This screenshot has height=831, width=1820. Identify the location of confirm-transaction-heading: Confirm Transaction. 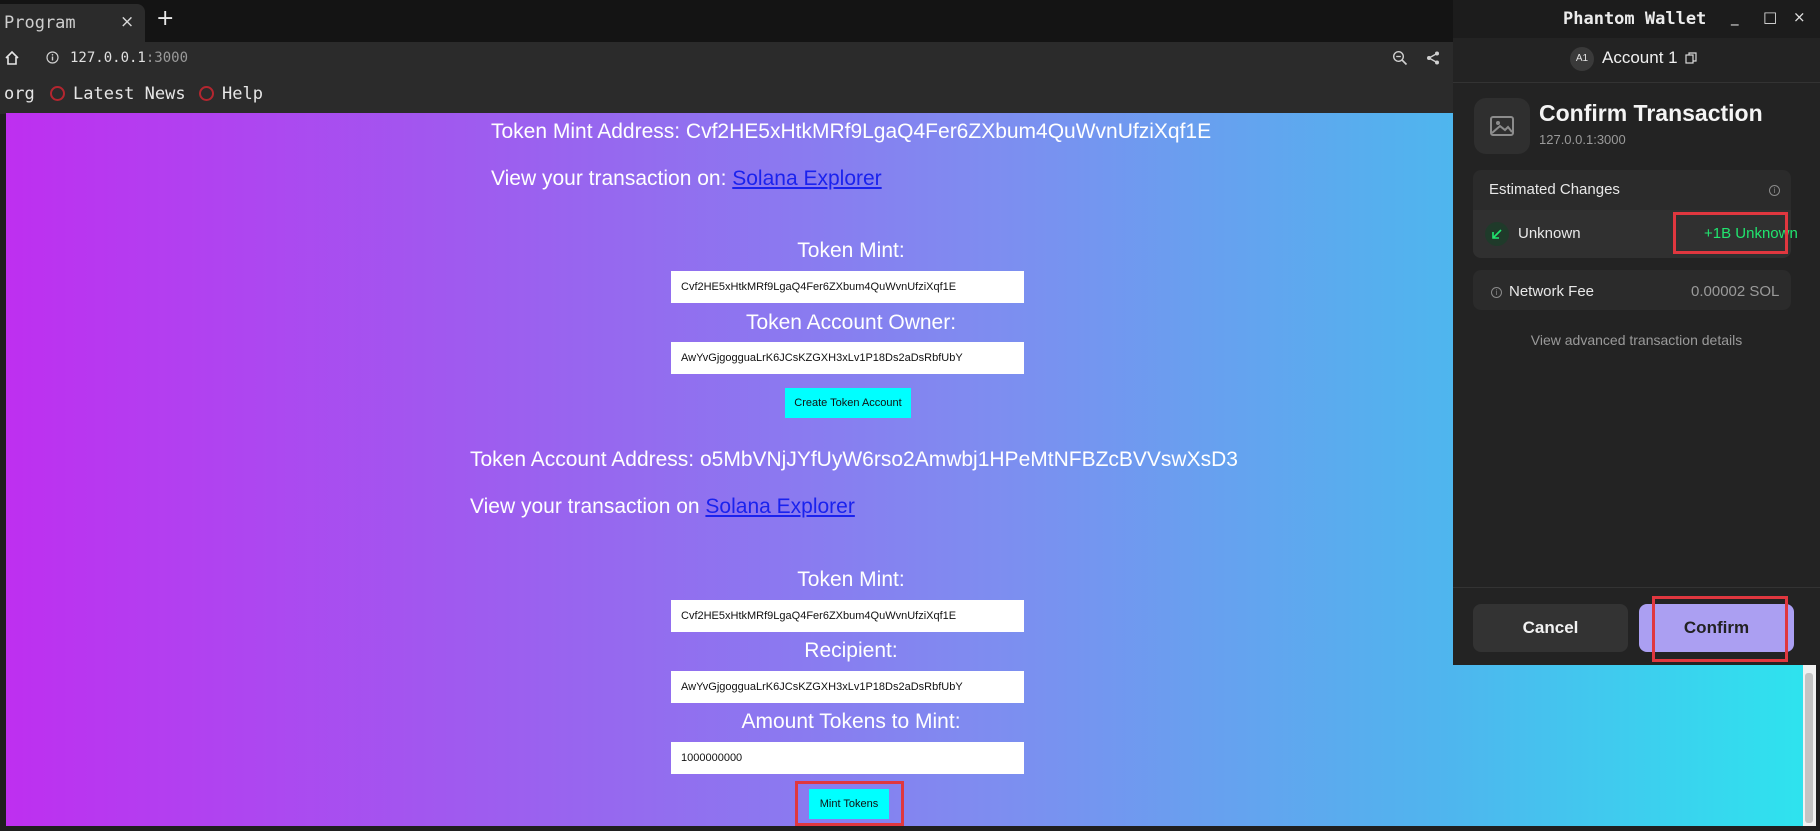
(1651, 113).